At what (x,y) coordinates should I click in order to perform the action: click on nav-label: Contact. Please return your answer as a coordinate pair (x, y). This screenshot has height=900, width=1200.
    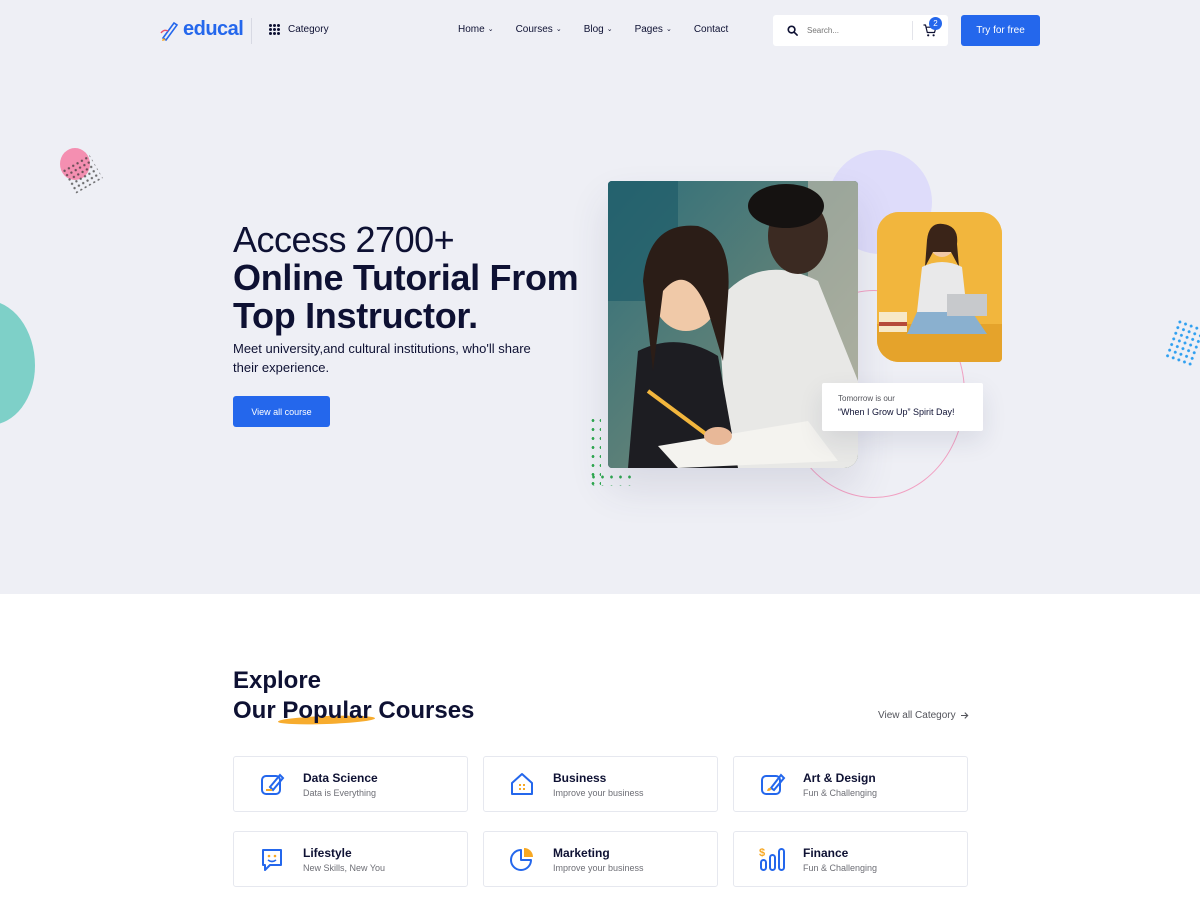
    Looking at the image, I should click on (711, 29).